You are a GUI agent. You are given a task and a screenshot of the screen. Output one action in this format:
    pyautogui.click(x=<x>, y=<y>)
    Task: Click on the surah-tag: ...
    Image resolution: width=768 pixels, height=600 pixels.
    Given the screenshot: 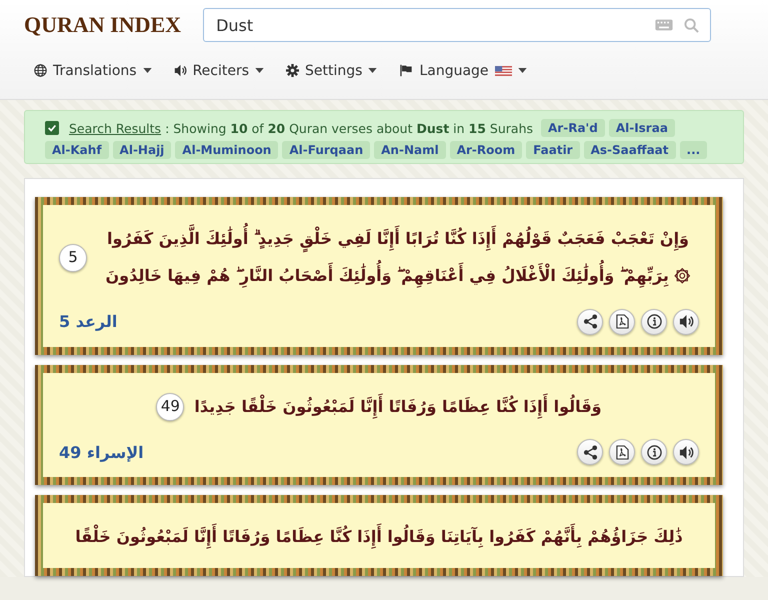 What is the action you would take?
    pyautogui.click(x=694, y=150)
    